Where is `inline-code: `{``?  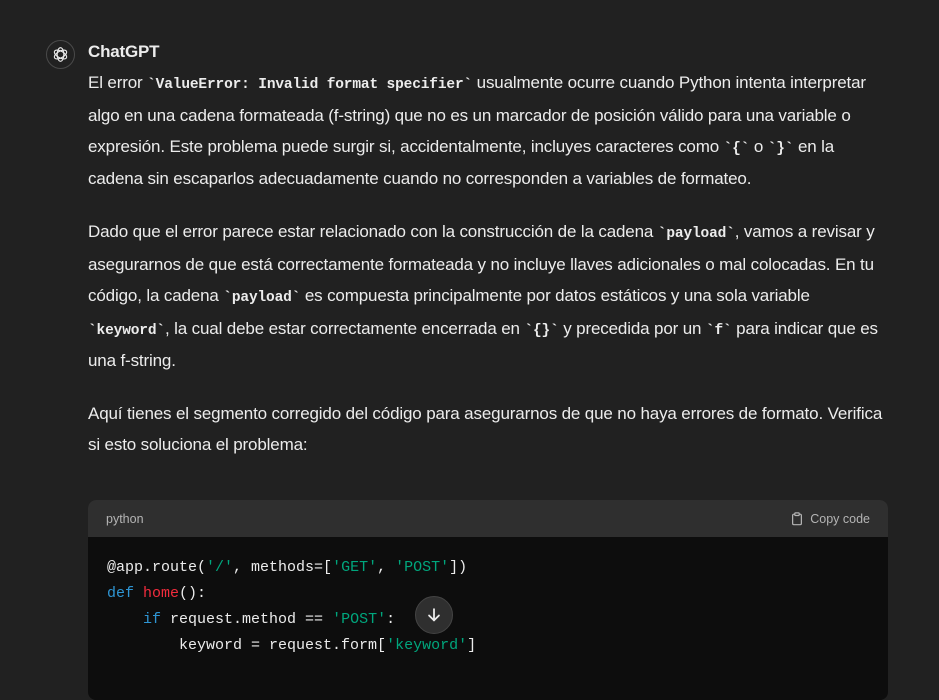 inline-code: `{` is located at coordinates (736, 148).